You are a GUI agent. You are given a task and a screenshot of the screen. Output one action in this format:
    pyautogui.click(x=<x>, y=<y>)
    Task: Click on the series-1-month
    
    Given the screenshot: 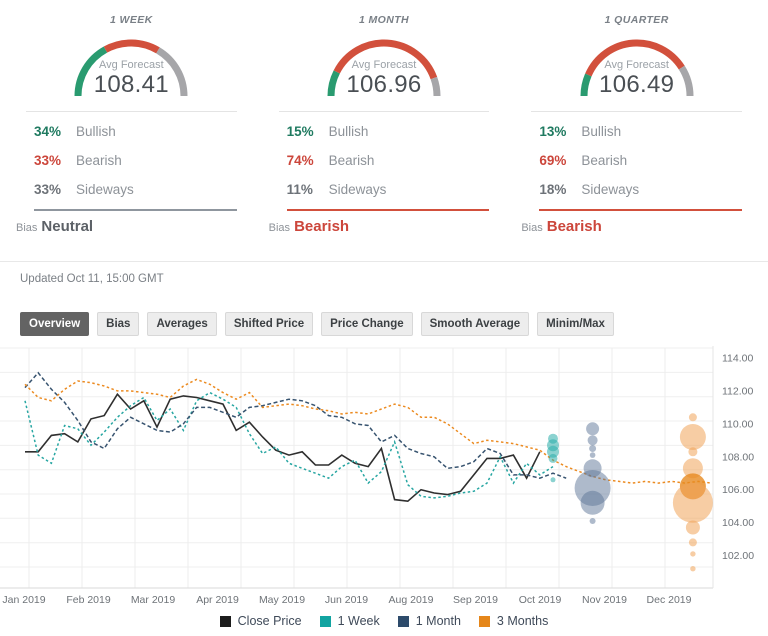 What is the action you would take?
    pyautogui.click(x=295, y=425)
    